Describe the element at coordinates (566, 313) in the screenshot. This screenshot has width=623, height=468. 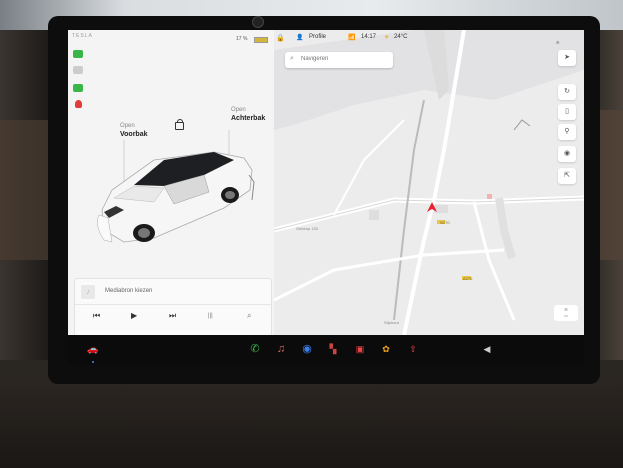
I see `report-button: ☰ ▭` at that location.